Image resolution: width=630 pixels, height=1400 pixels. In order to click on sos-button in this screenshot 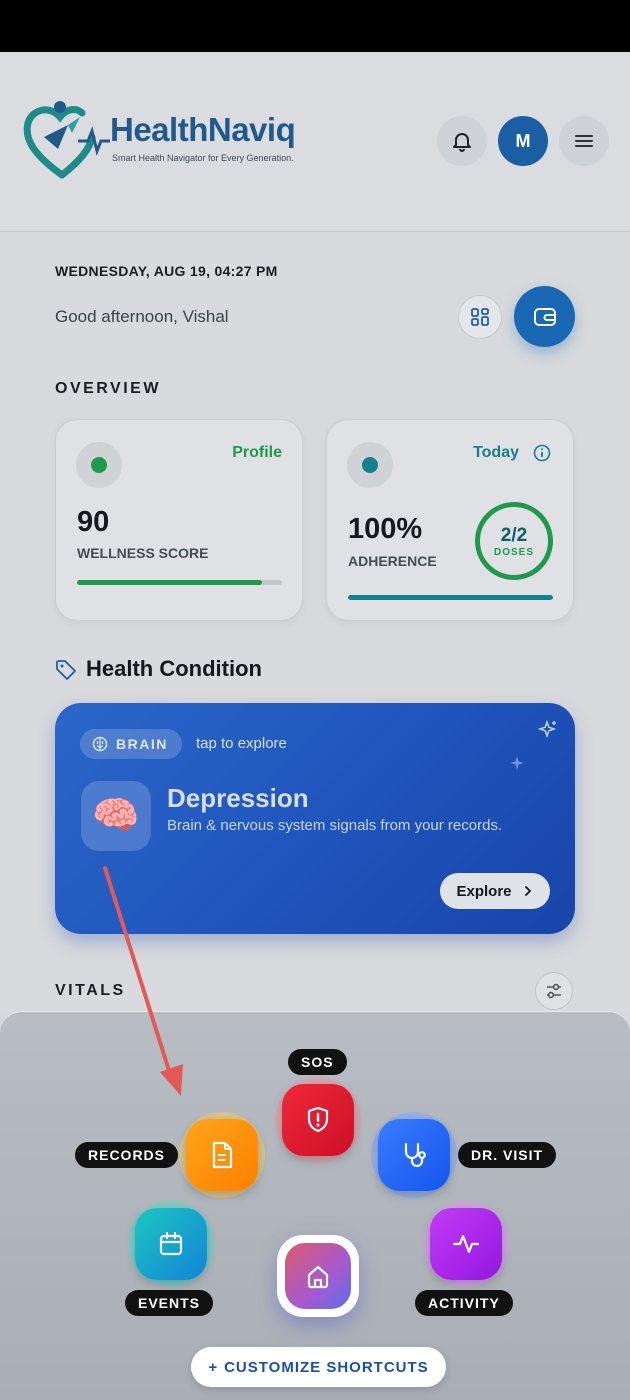, I will do `click(318, 1120)`.